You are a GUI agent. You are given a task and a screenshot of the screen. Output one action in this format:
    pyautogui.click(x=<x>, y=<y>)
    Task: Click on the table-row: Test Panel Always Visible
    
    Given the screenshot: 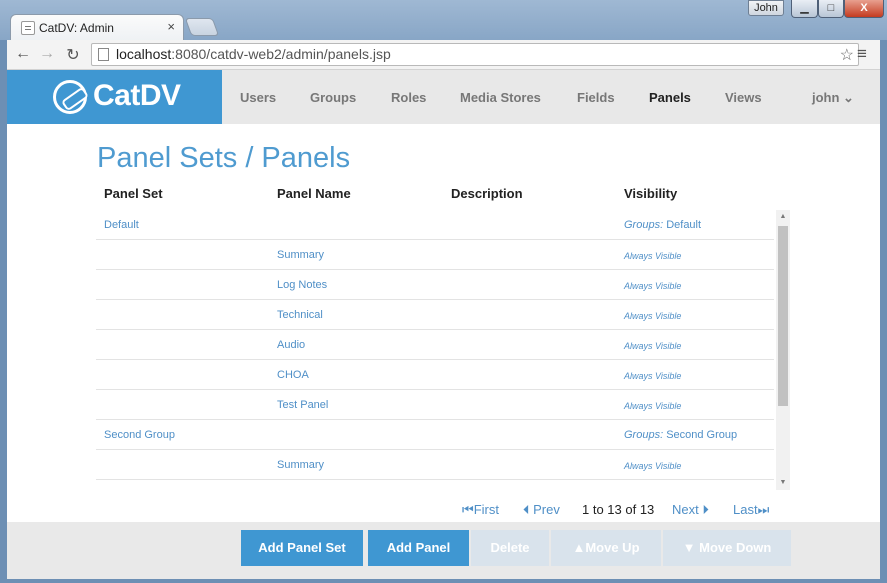 What is the action you would take?
    pyautogui.click(x=435, y=405)
    